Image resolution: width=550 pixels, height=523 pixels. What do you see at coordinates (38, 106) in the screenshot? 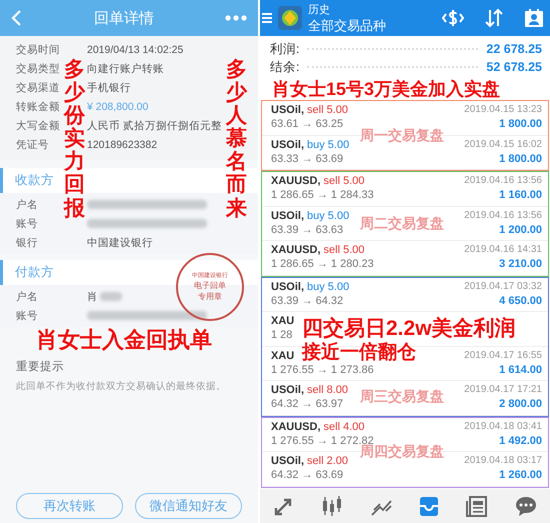
I see `field-label: 转账金额` at bounding box center [38, 106].